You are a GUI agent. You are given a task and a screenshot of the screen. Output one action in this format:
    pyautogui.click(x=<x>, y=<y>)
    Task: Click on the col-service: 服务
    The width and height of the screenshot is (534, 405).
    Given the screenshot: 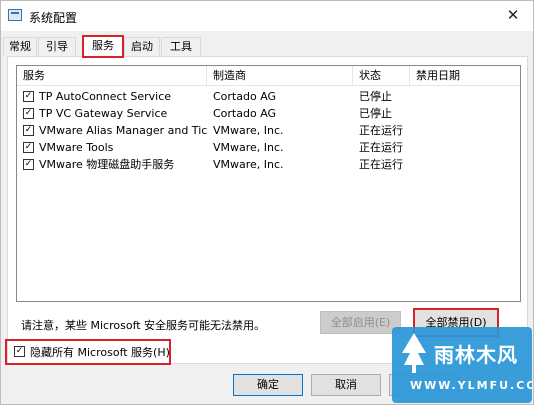 What is the action you would take?
    pyautogui.click(x=112, y=76)
    